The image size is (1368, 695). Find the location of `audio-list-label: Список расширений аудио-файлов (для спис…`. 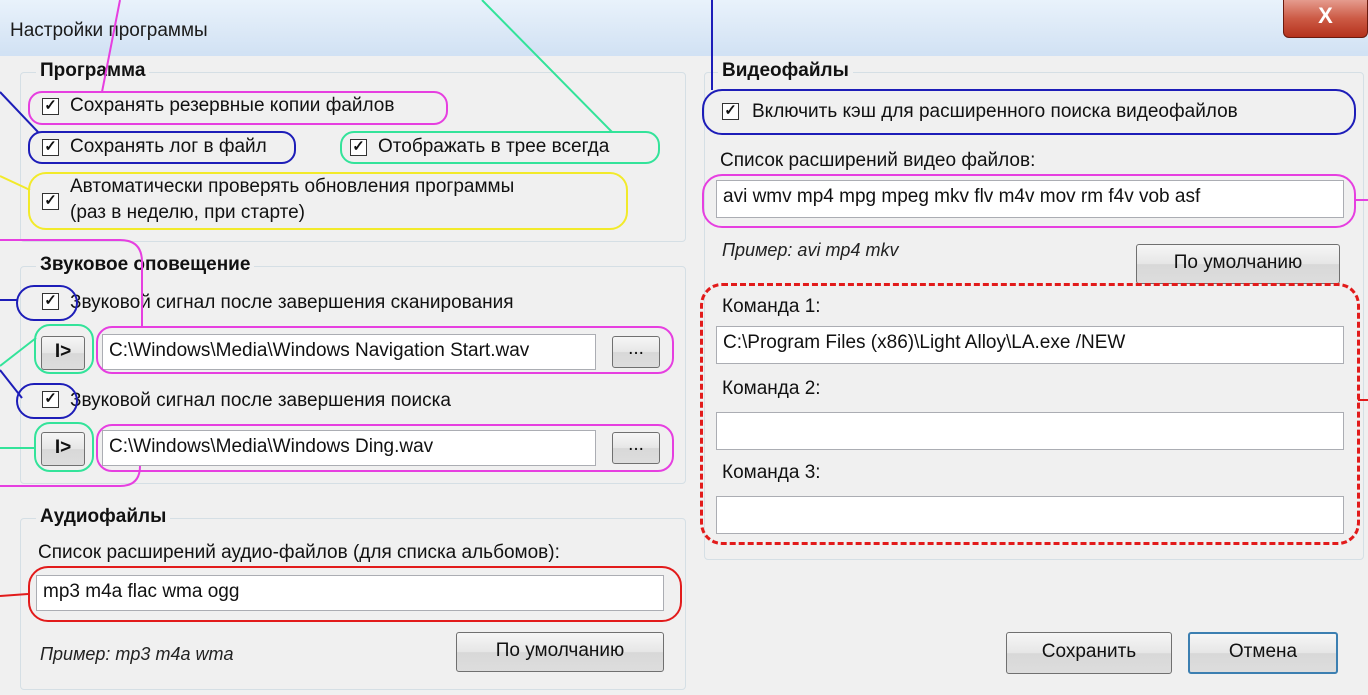

audio-list-label: Список расширений аудио-файлов (для спис… is located at coordinates (299, 552).